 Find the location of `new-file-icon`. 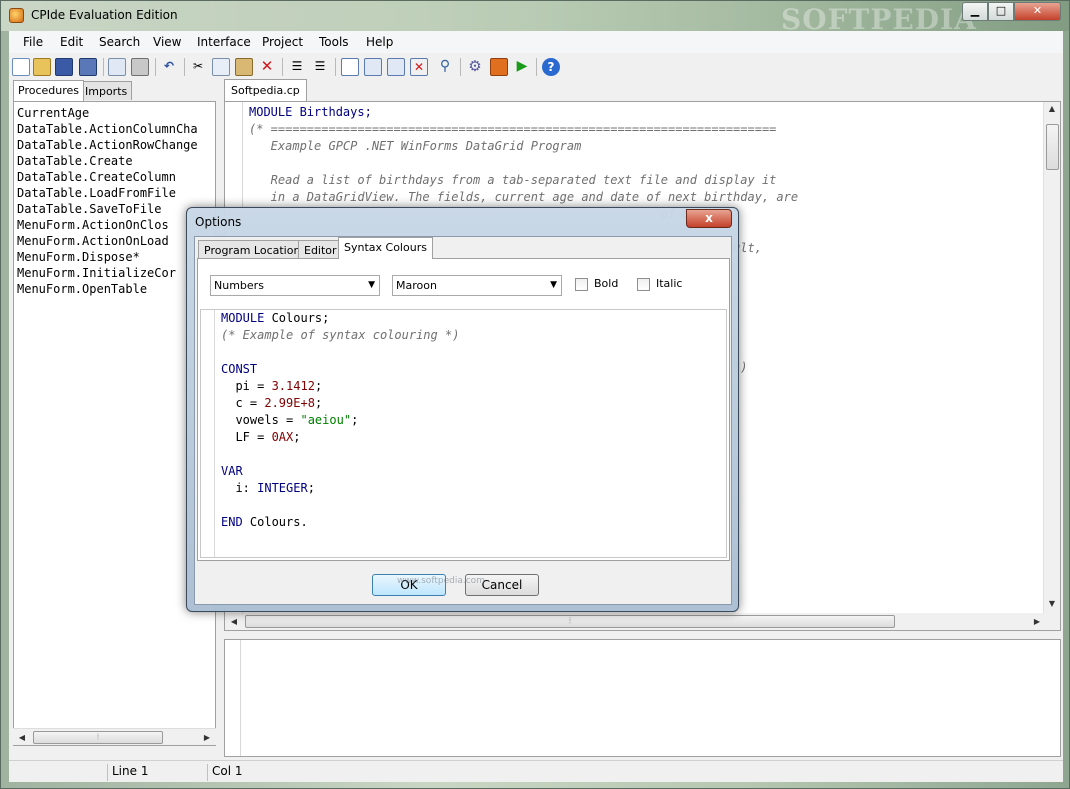

new-file-icon is located at coordinates (21, 67).